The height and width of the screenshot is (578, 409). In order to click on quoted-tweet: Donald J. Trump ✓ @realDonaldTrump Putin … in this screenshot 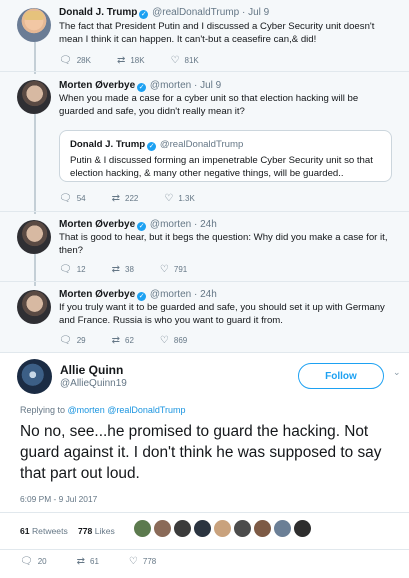, I will do `click(225, 156)`.